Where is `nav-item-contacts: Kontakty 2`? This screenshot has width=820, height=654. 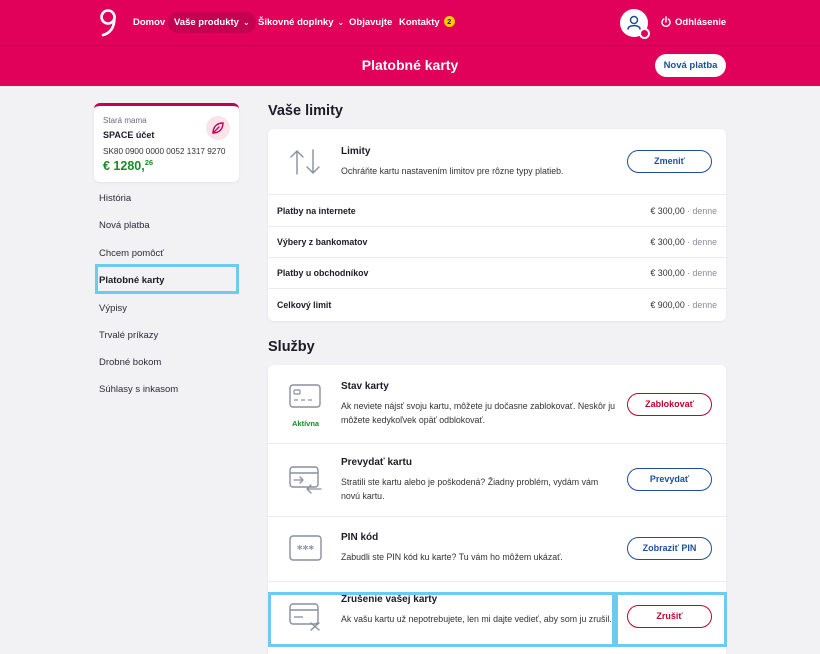
nav-item-contacts: Kontakty 2 is located at coordinates (427, 22).